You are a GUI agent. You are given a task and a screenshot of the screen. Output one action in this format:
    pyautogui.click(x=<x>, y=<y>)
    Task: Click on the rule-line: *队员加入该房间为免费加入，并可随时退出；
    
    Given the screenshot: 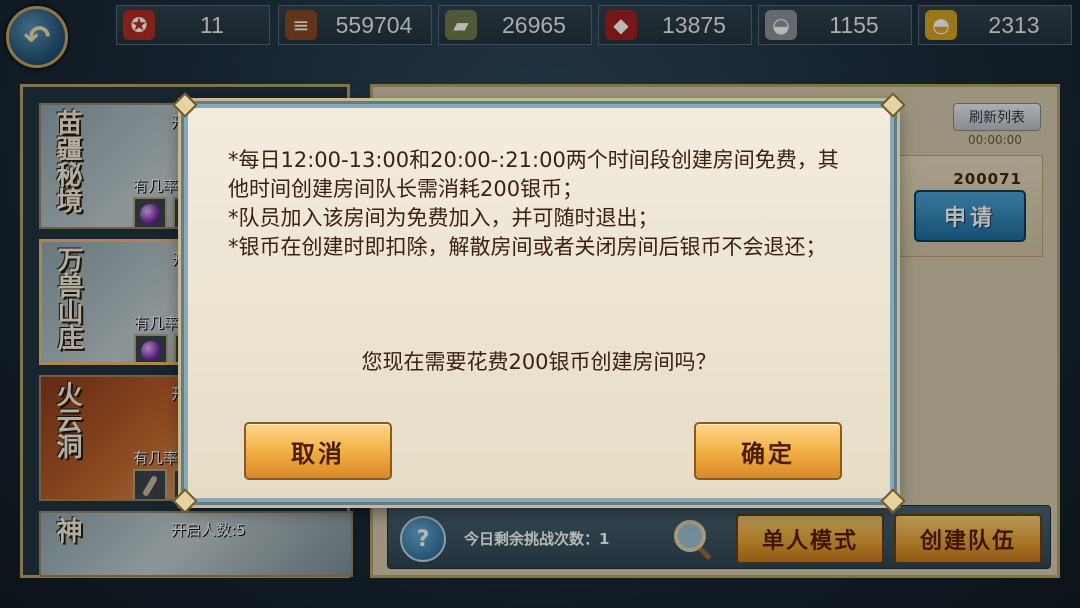 What is the action you would take?
    pyautogui.click(x=443, y=218)
    